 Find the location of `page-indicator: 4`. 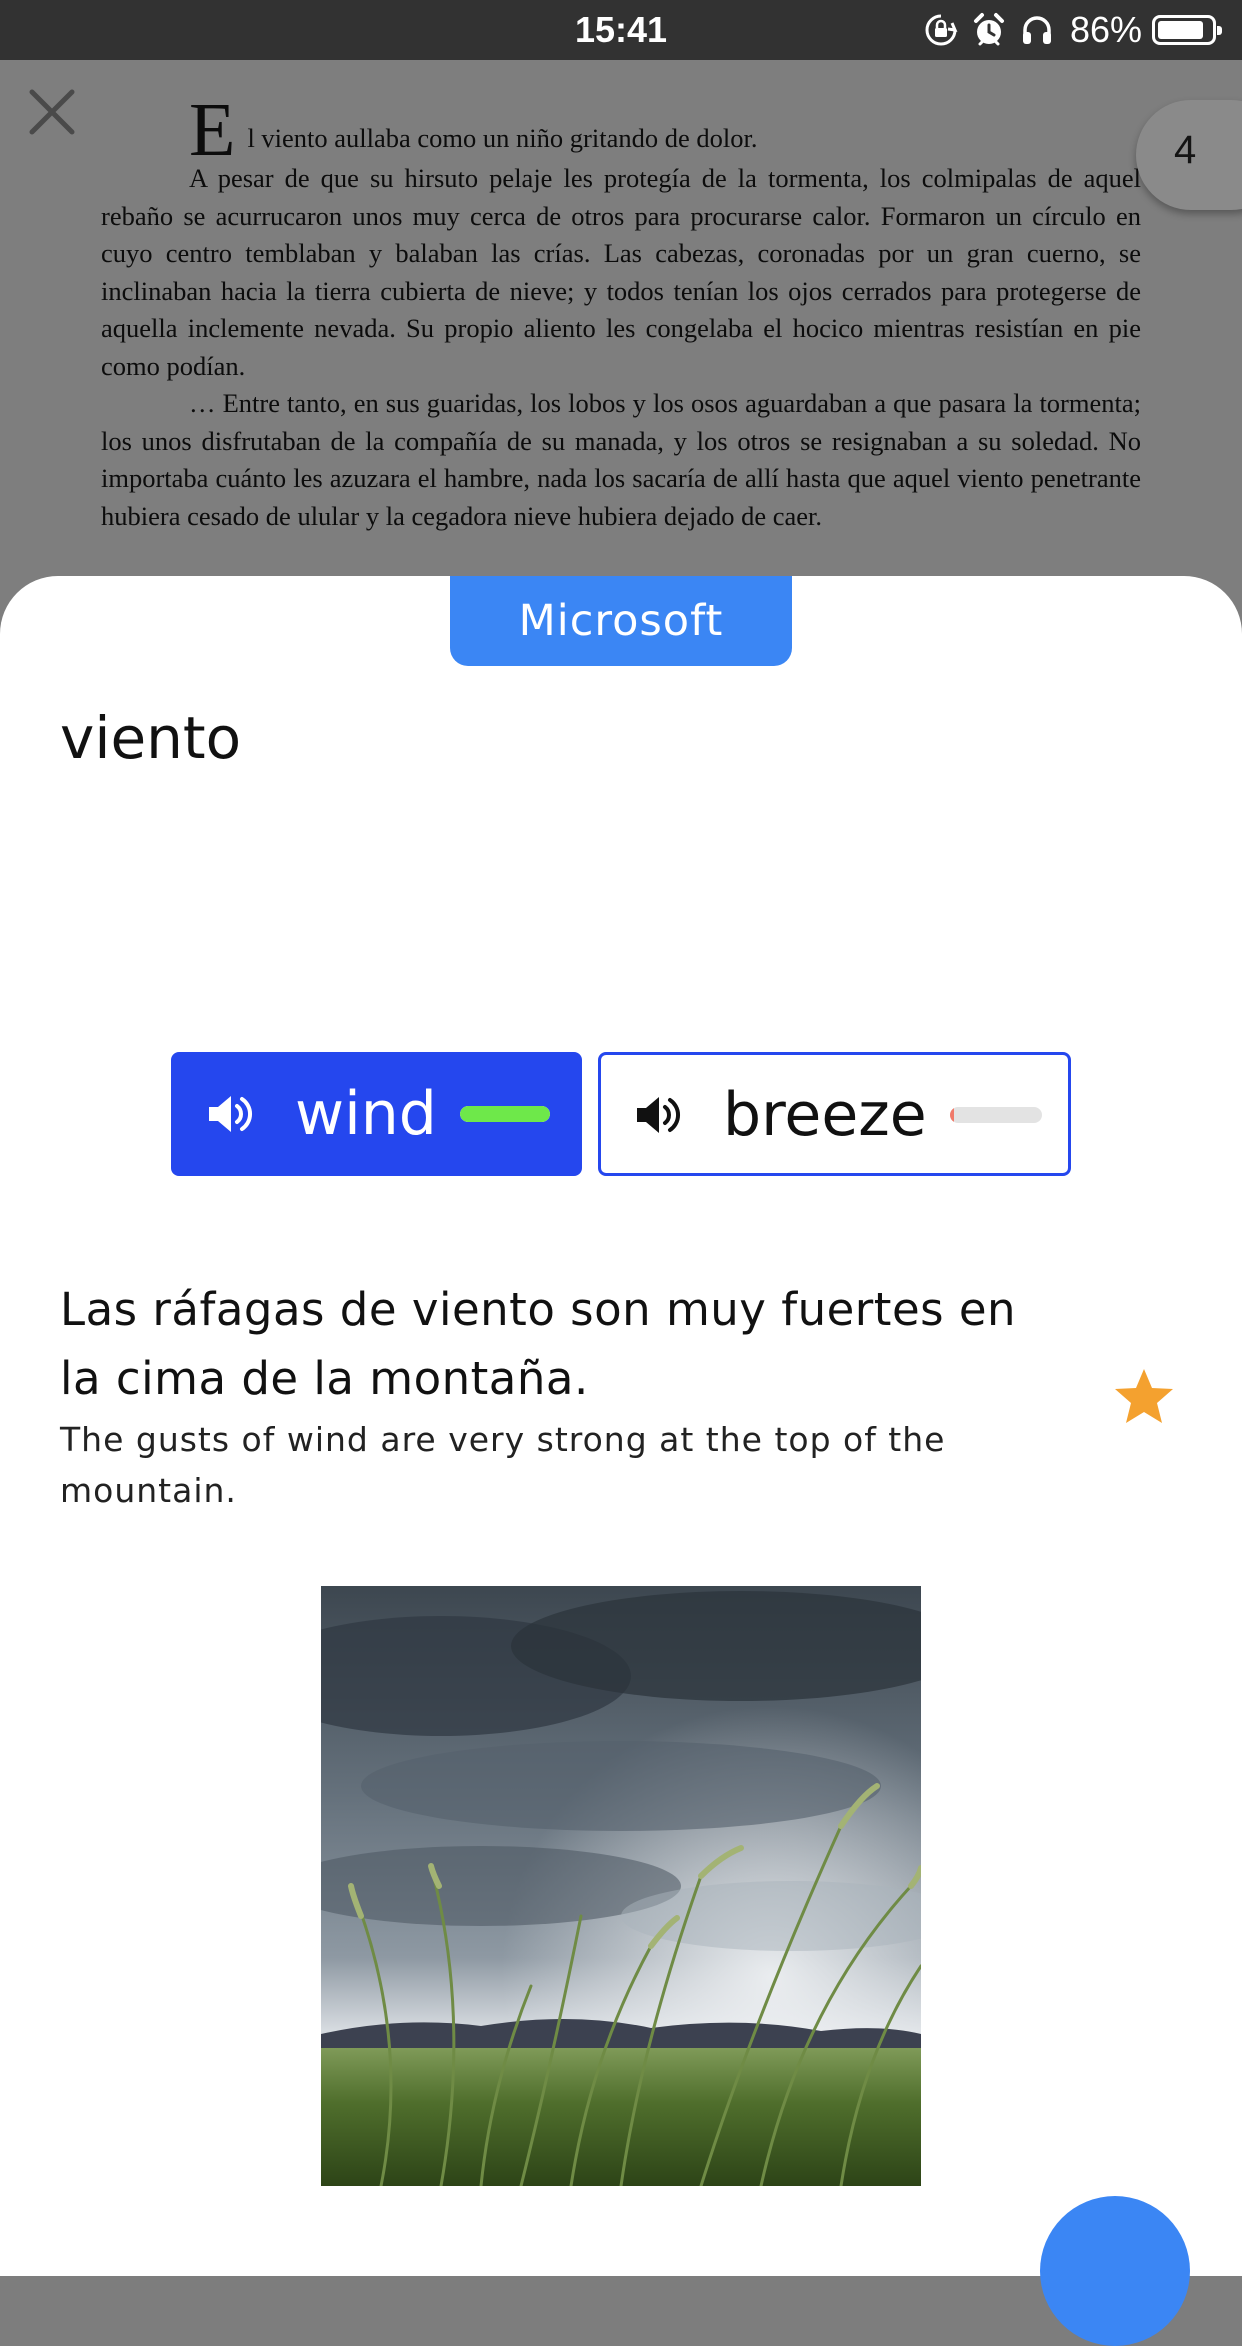

page-indicator: 4 is located at coordinates (1189, 155).